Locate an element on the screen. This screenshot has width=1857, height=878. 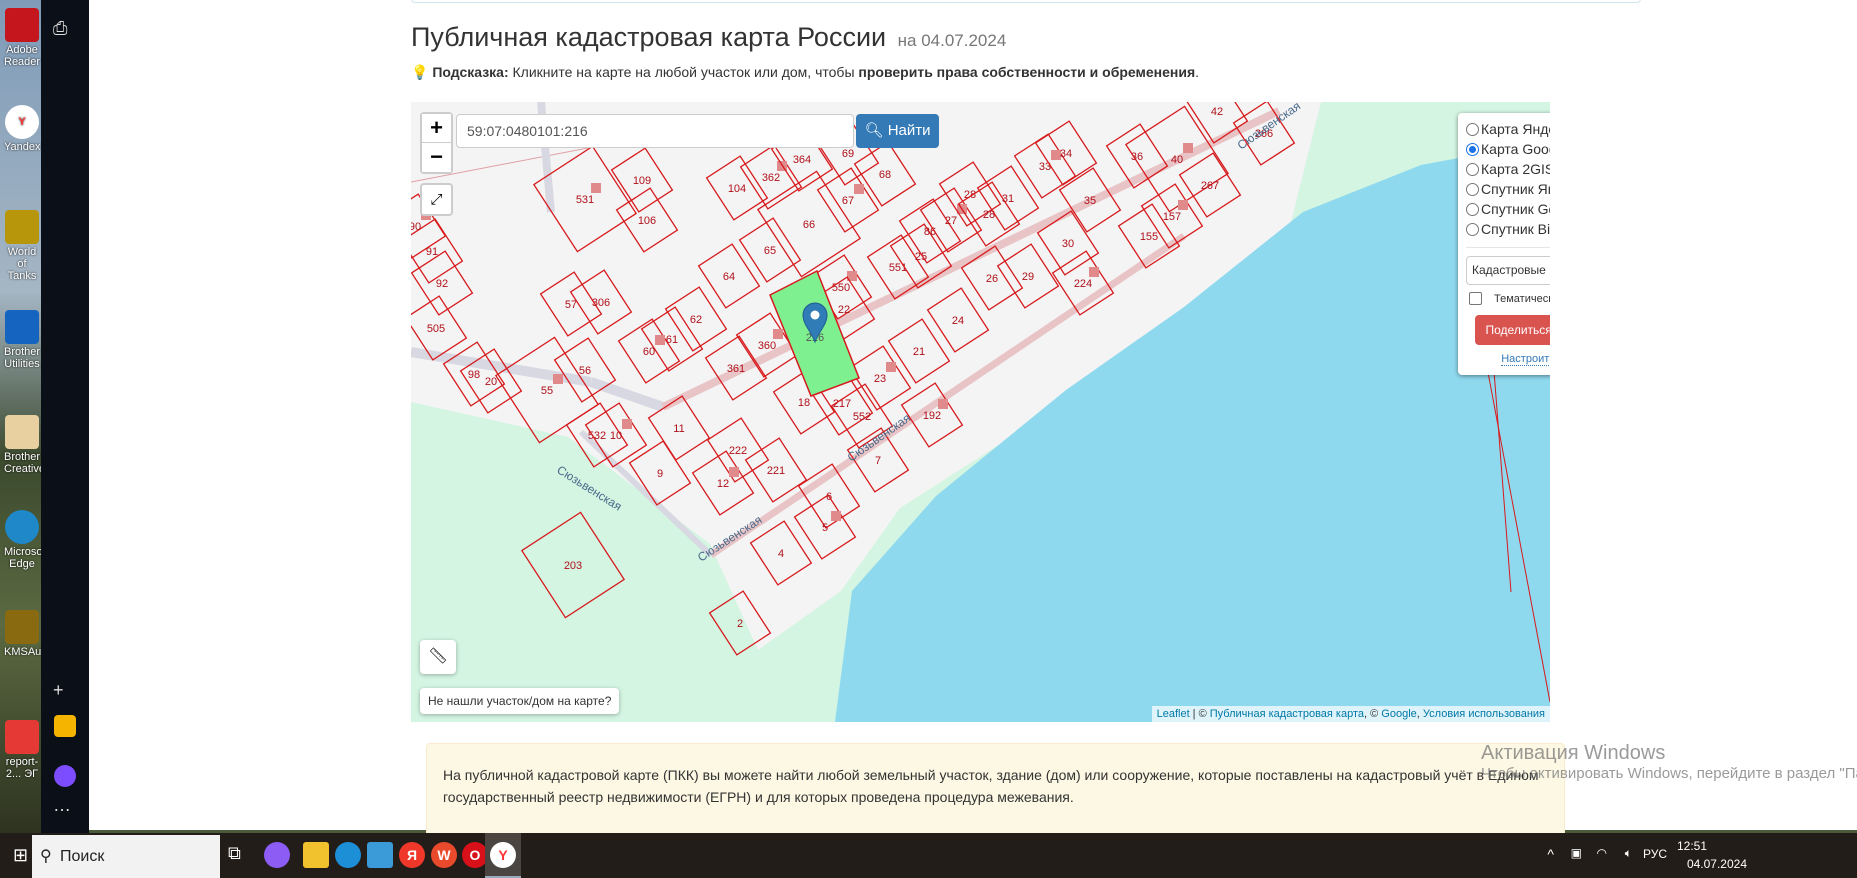
desktop-icon-brother-creative: Brother Creative is located at coordinates (24, 445).